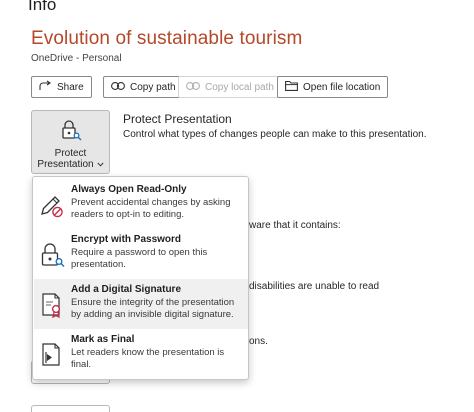 The height and width of the screenshot is (412, 474). Describe the element at coordinates (76, 58) in the screenshot. I see `document-location: OneDrive - Personal` at that location.